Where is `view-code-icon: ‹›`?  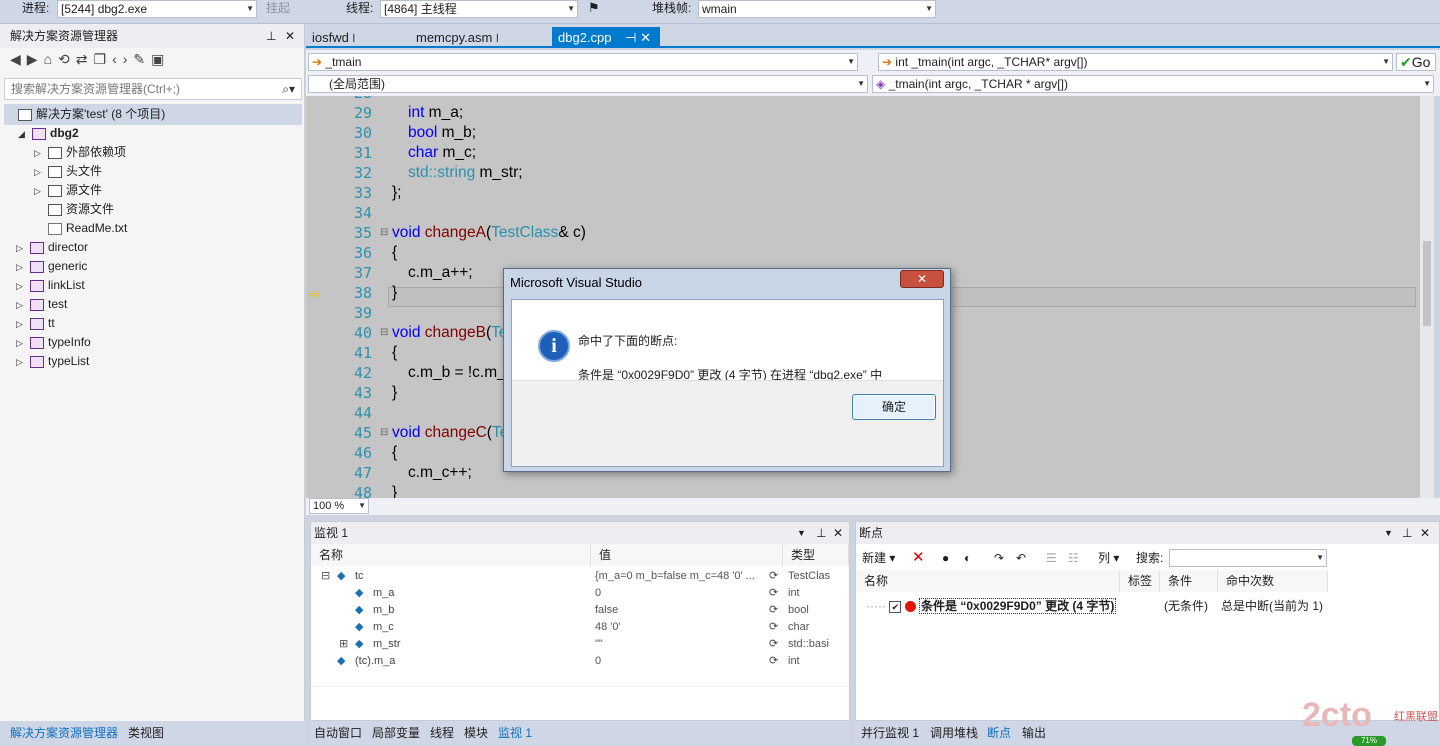
view-code-icon: ‹› is located at coordinates (122, 59).